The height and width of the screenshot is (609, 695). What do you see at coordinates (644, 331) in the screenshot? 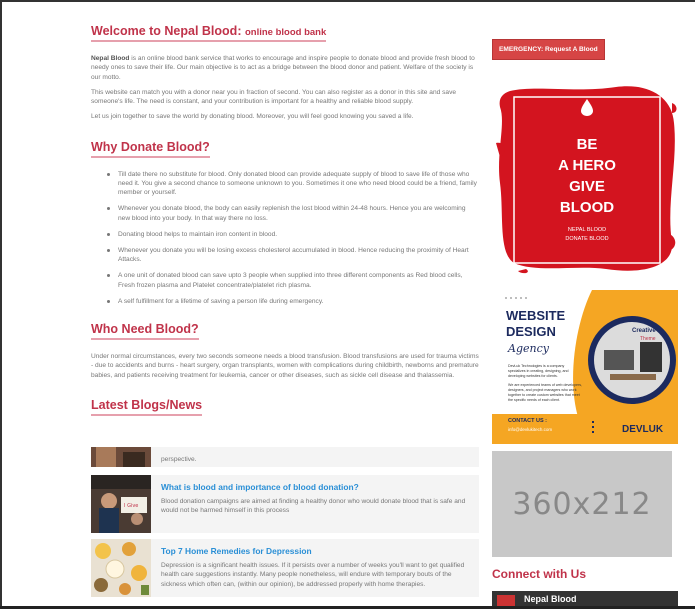
I see `ad-creative: Creative` at bounding box center [644, 331].